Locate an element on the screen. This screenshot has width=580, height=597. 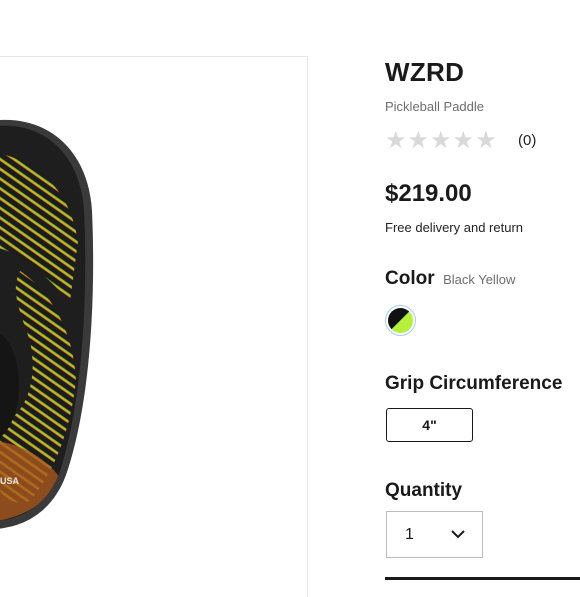
quantity-select: 1 is located at coordinates (434, 534).